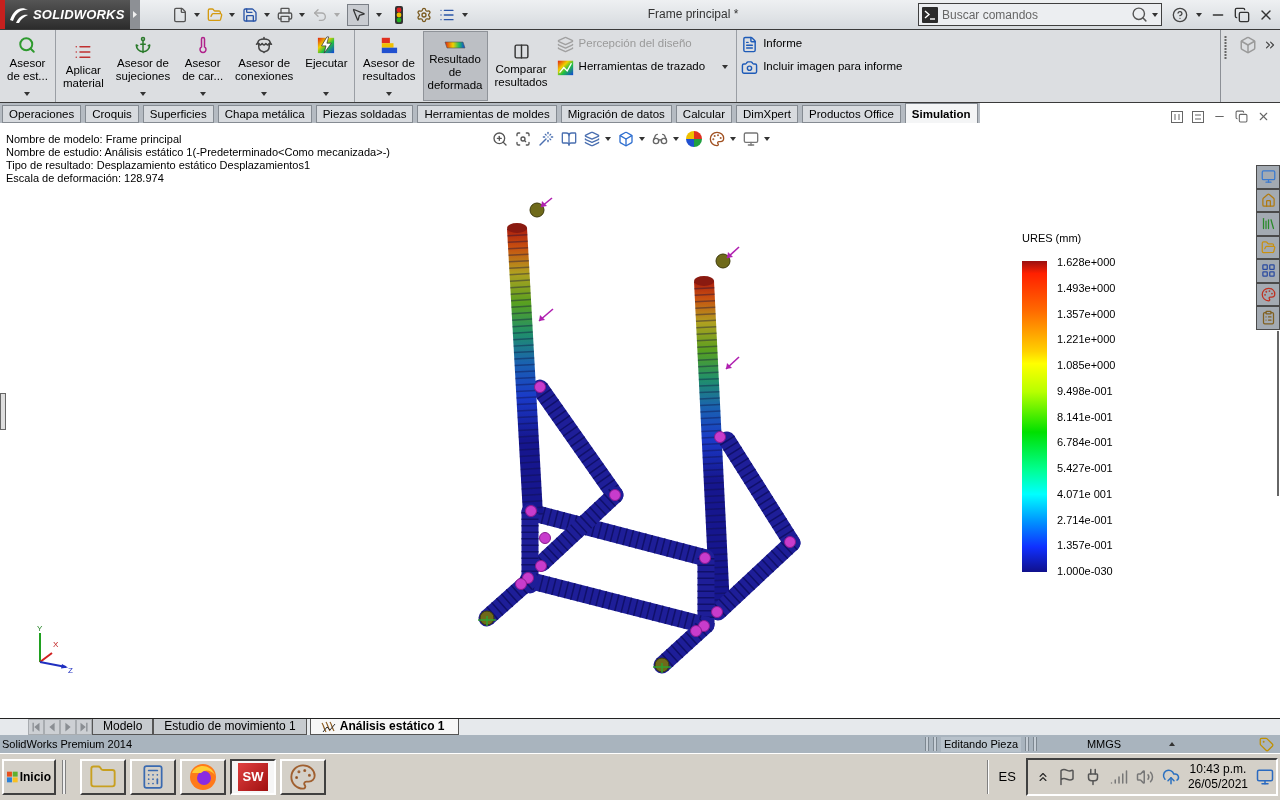  I want to click on clock-date: 26/05/2021, so click(1217, 784).